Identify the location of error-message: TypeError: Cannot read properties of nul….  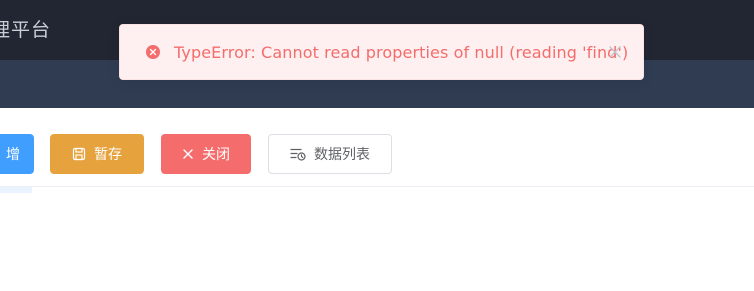
(381, 52).